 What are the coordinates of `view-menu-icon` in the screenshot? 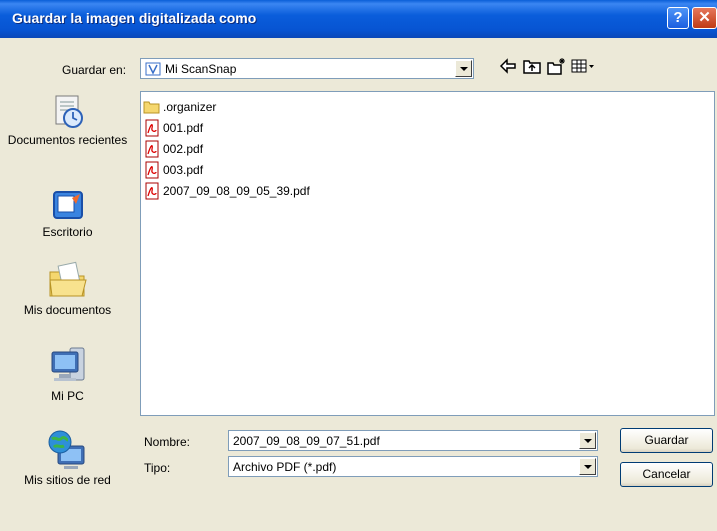 It's located at (583, 66).